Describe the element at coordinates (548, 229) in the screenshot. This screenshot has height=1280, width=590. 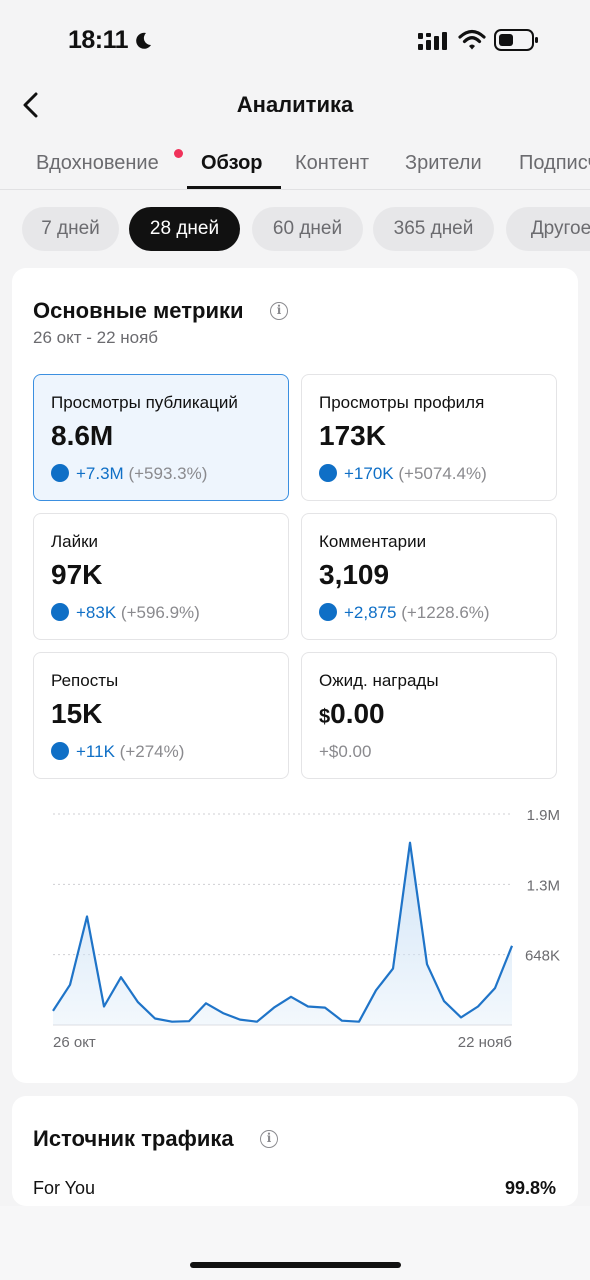
I see `period-custom: Другое` at that location.